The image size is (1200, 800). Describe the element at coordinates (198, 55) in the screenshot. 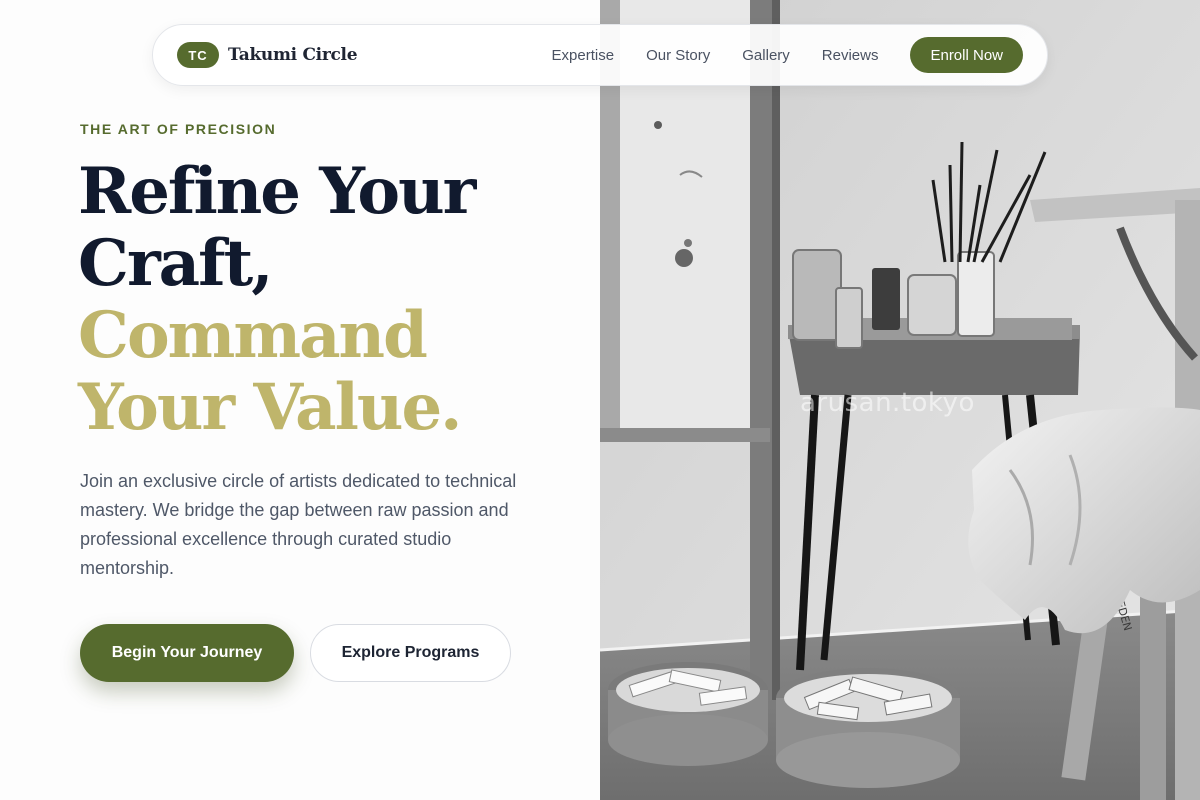

I see `brand-initials-badge: TC` at that location.